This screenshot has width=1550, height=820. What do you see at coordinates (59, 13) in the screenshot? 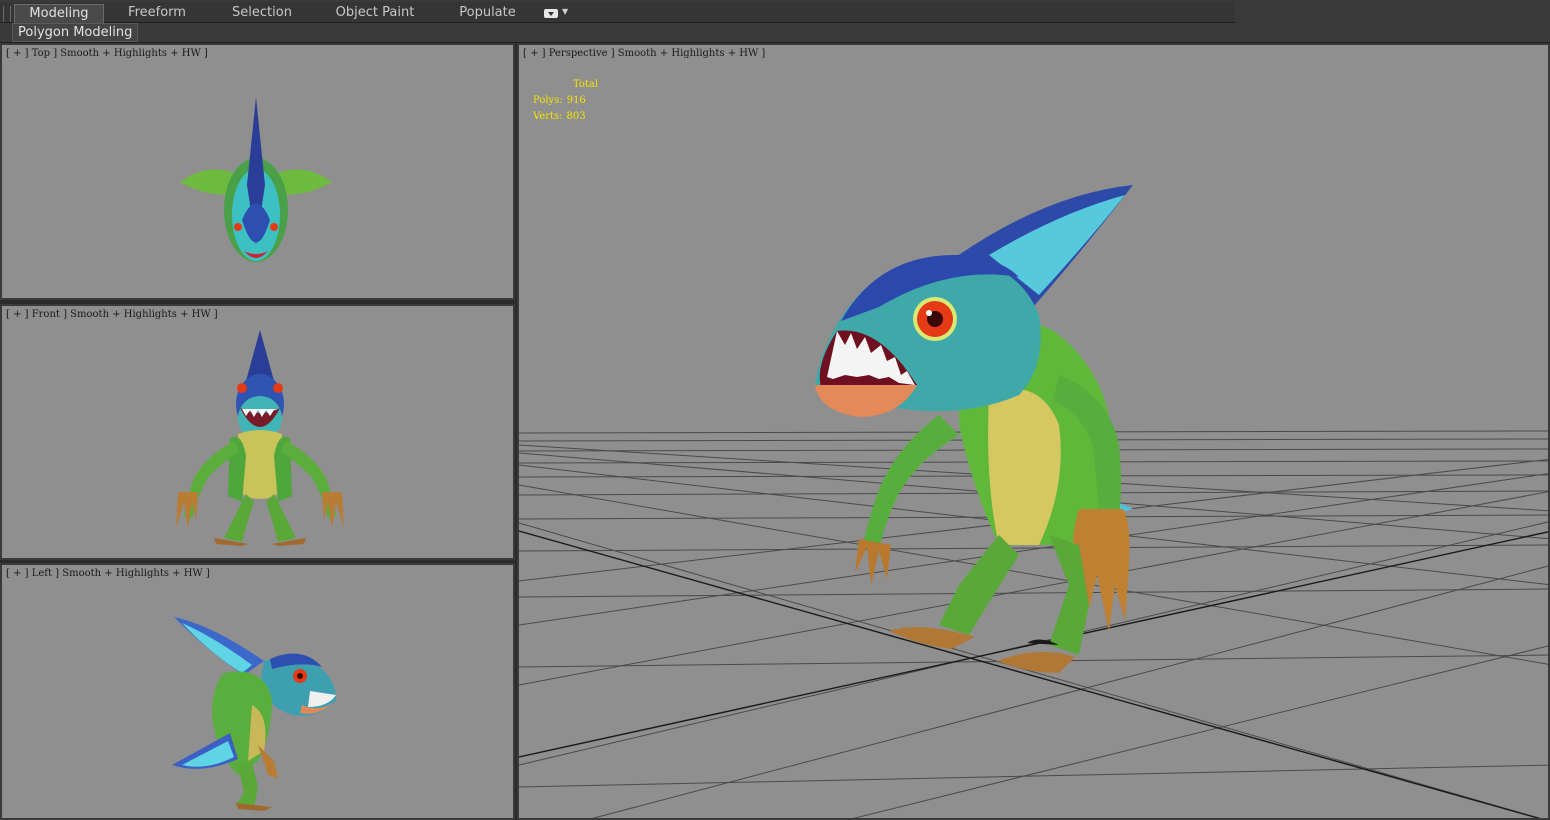
I see `tab-modeling: Modeling` at bounding box center [59, 13].